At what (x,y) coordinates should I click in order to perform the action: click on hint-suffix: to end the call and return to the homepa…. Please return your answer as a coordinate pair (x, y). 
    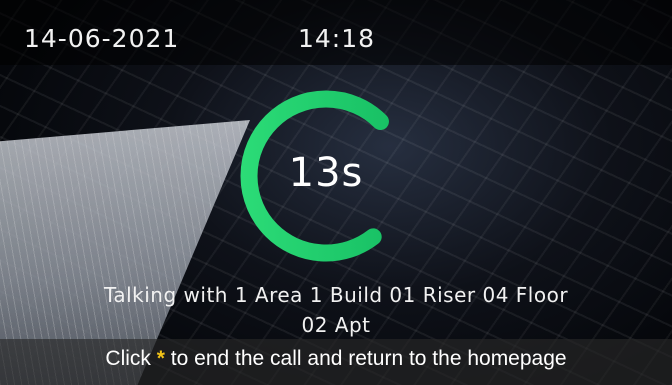
    Looking at the image, I should click on (368, 358).